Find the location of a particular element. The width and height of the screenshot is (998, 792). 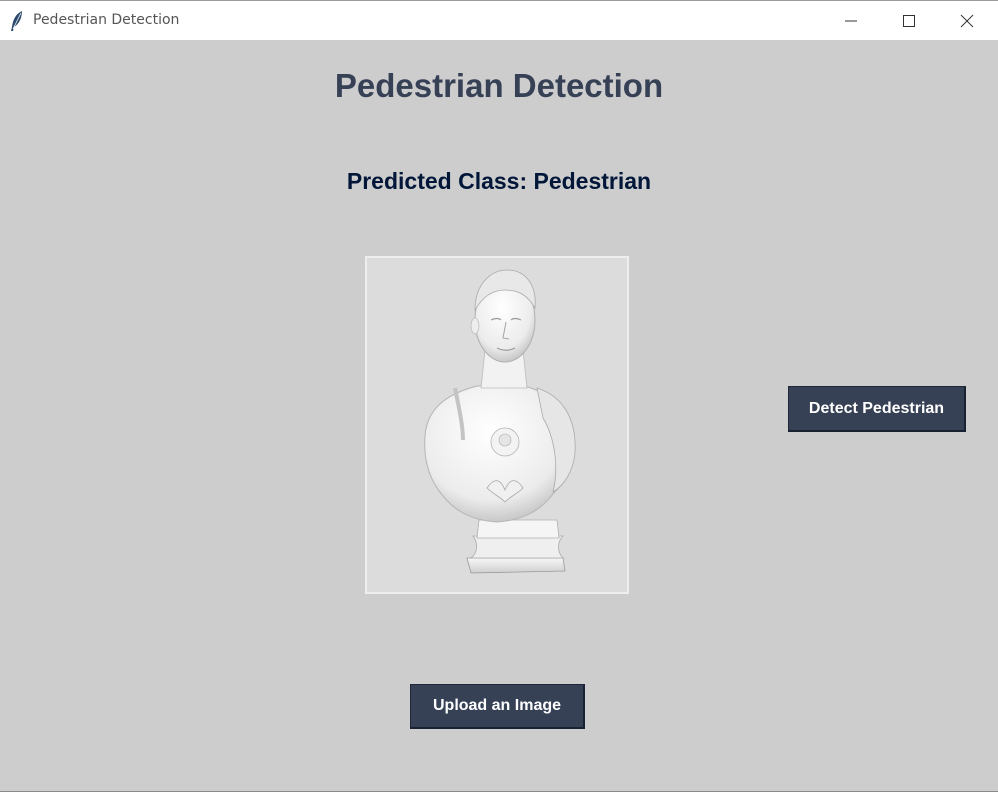

detect-pedestrian-button: Detect Pedestrian is located at coordinates (877, 409).